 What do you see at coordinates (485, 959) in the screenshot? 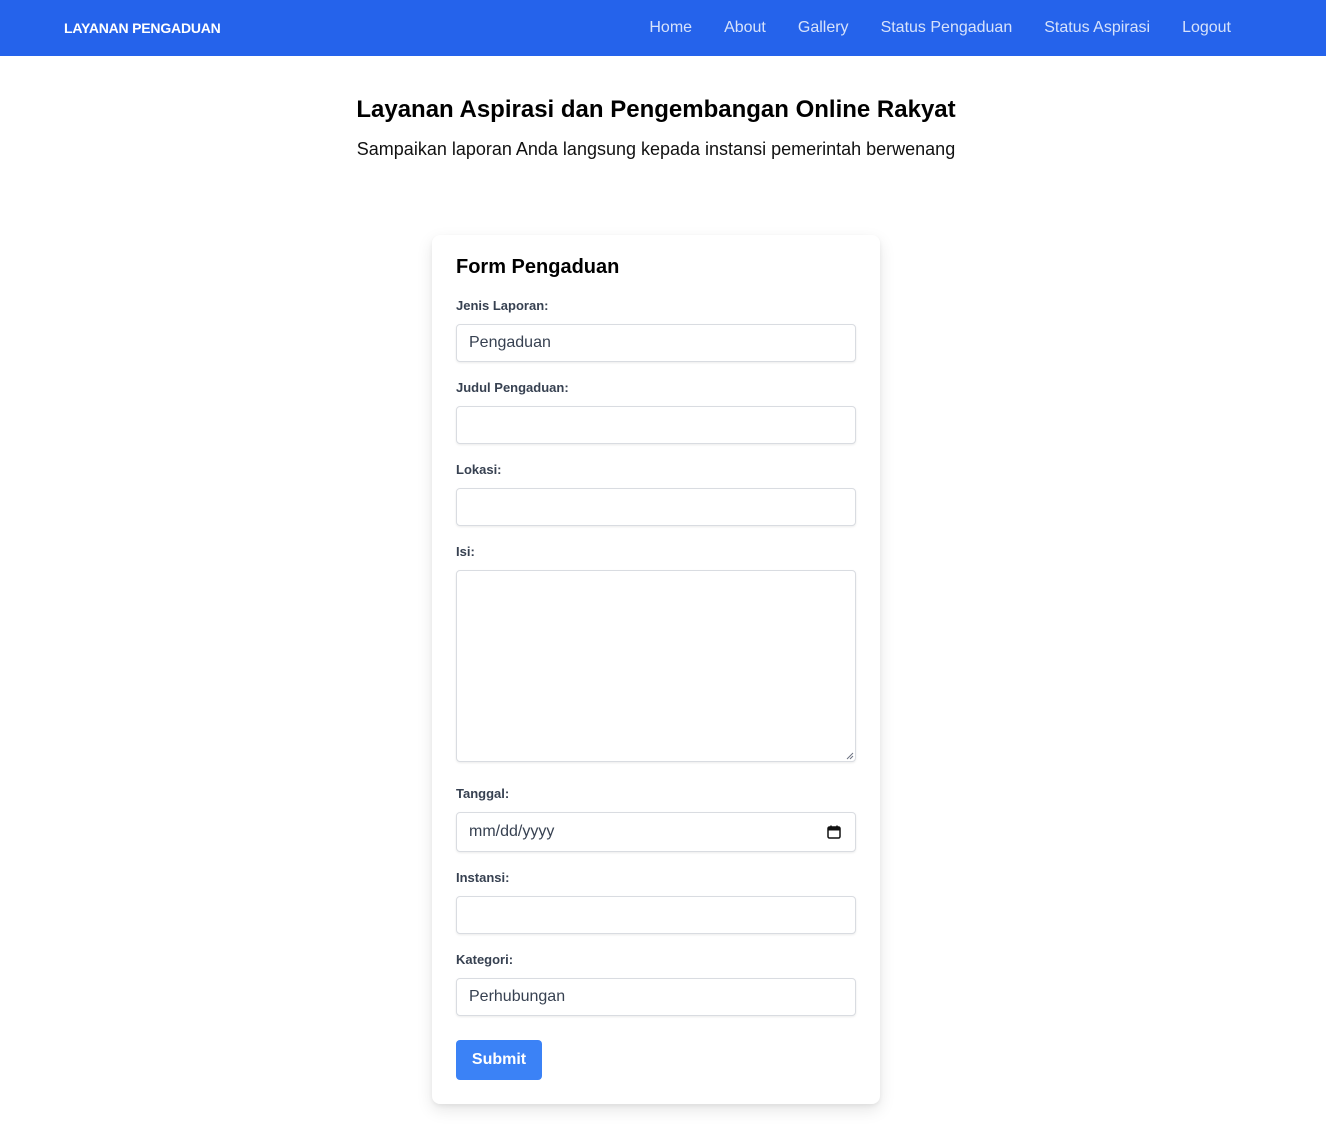
I see `kategori-label: Kategori:` at bounding box center [485, 959].